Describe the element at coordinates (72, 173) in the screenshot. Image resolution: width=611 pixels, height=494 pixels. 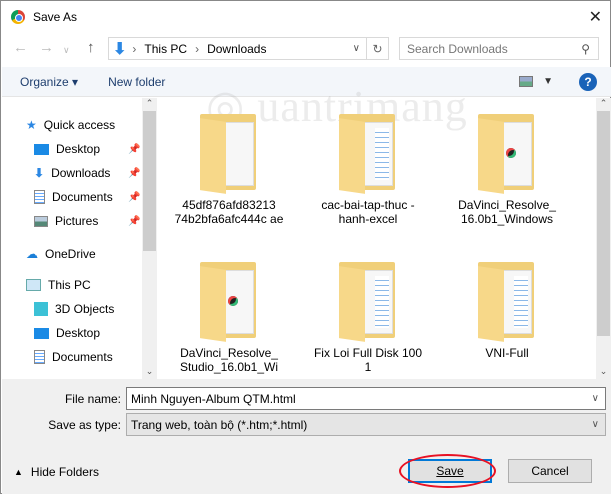
I see `nav-downloads: ⬇ Downloads` at that location.